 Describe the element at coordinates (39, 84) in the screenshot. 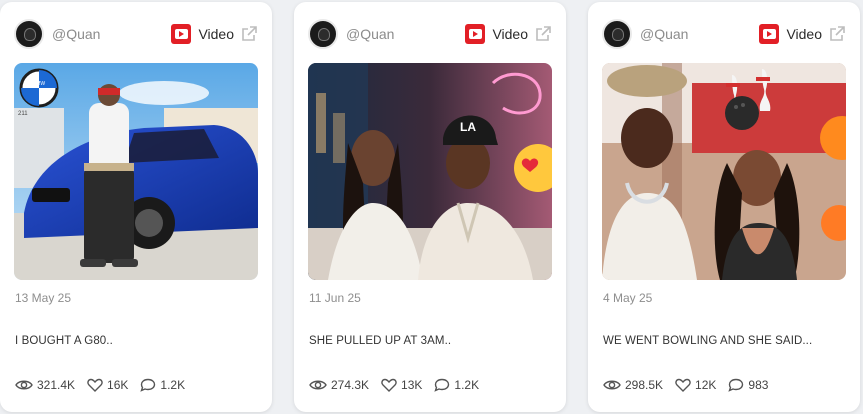

I see `bmw-sign-text: BMW` at that location.